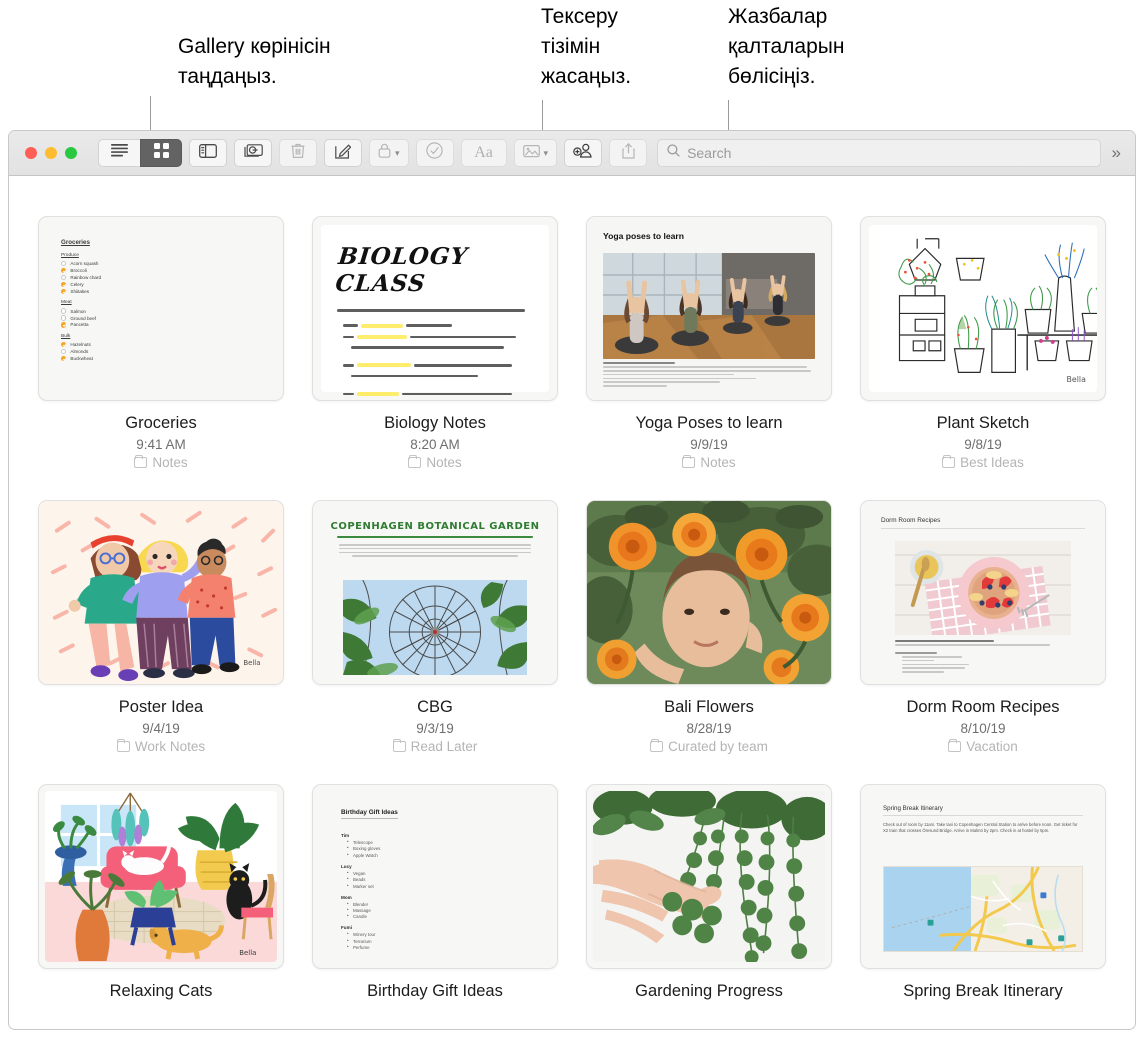 The image size is (1144, 1037). I want to click on gift-group-name: Fumi, so click(346, 928).